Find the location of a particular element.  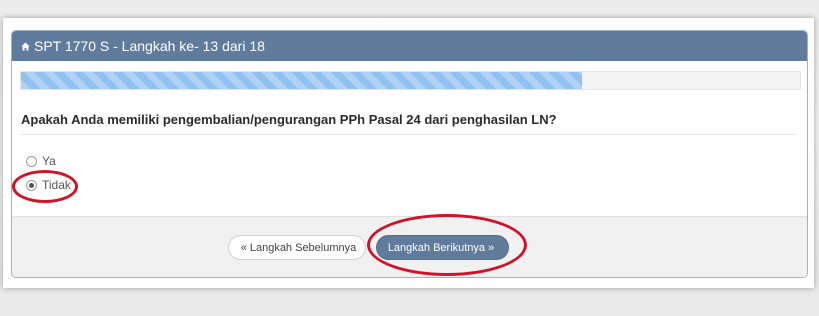

option-tidak-label: Tidak is located at coordinates (56, 185).